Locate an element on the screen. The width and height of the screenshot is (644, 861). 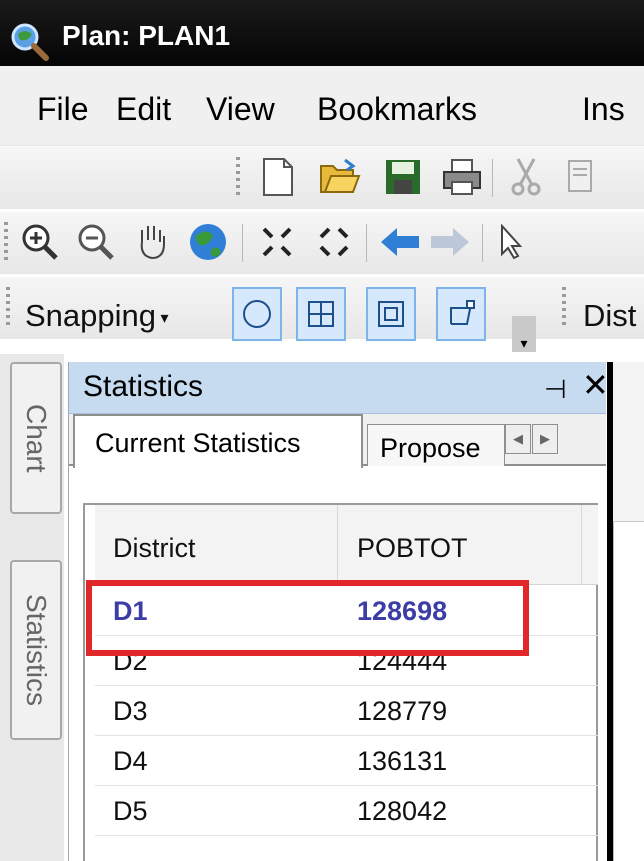
column-header-pobtot: POBTOT is located at coordinates (412, 548).